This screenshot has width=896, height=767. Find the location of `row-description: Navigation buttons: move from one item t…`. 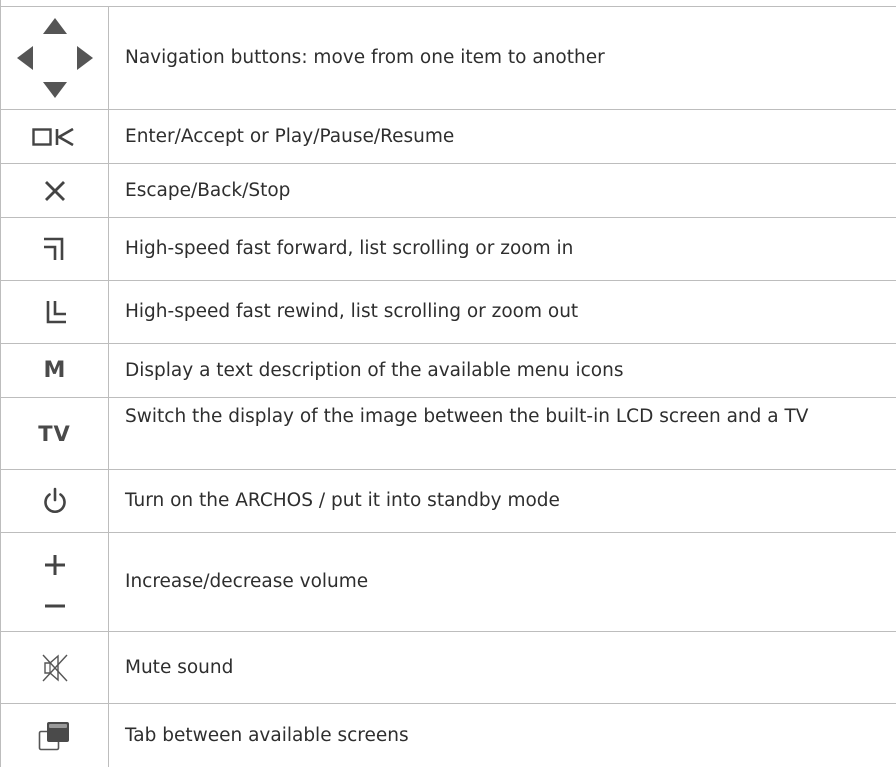

row-description: Navigation buttons: move from one item t… is located at coordinates (365, 57).